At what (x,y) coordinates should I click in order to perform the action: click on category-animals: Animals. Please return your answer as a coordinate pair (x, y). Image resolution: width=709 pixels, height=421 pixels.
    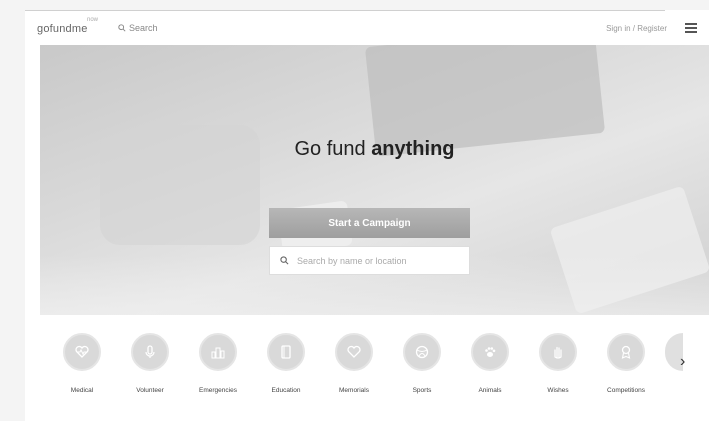
    Looking at the image, I should click on (490, 363).